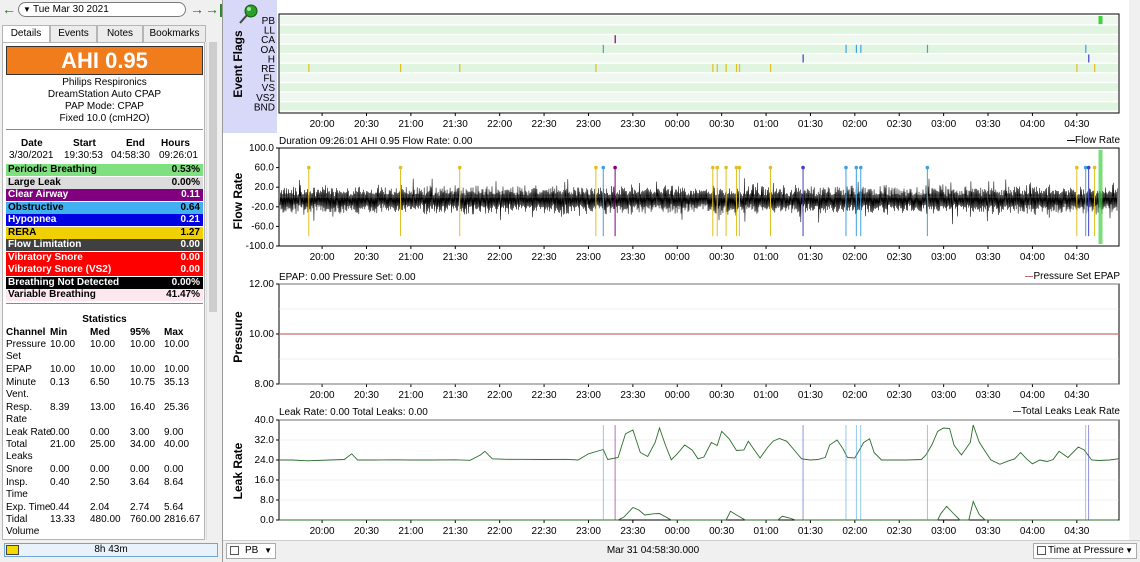  I want to click on stats-header: Max, so click(174, 332).